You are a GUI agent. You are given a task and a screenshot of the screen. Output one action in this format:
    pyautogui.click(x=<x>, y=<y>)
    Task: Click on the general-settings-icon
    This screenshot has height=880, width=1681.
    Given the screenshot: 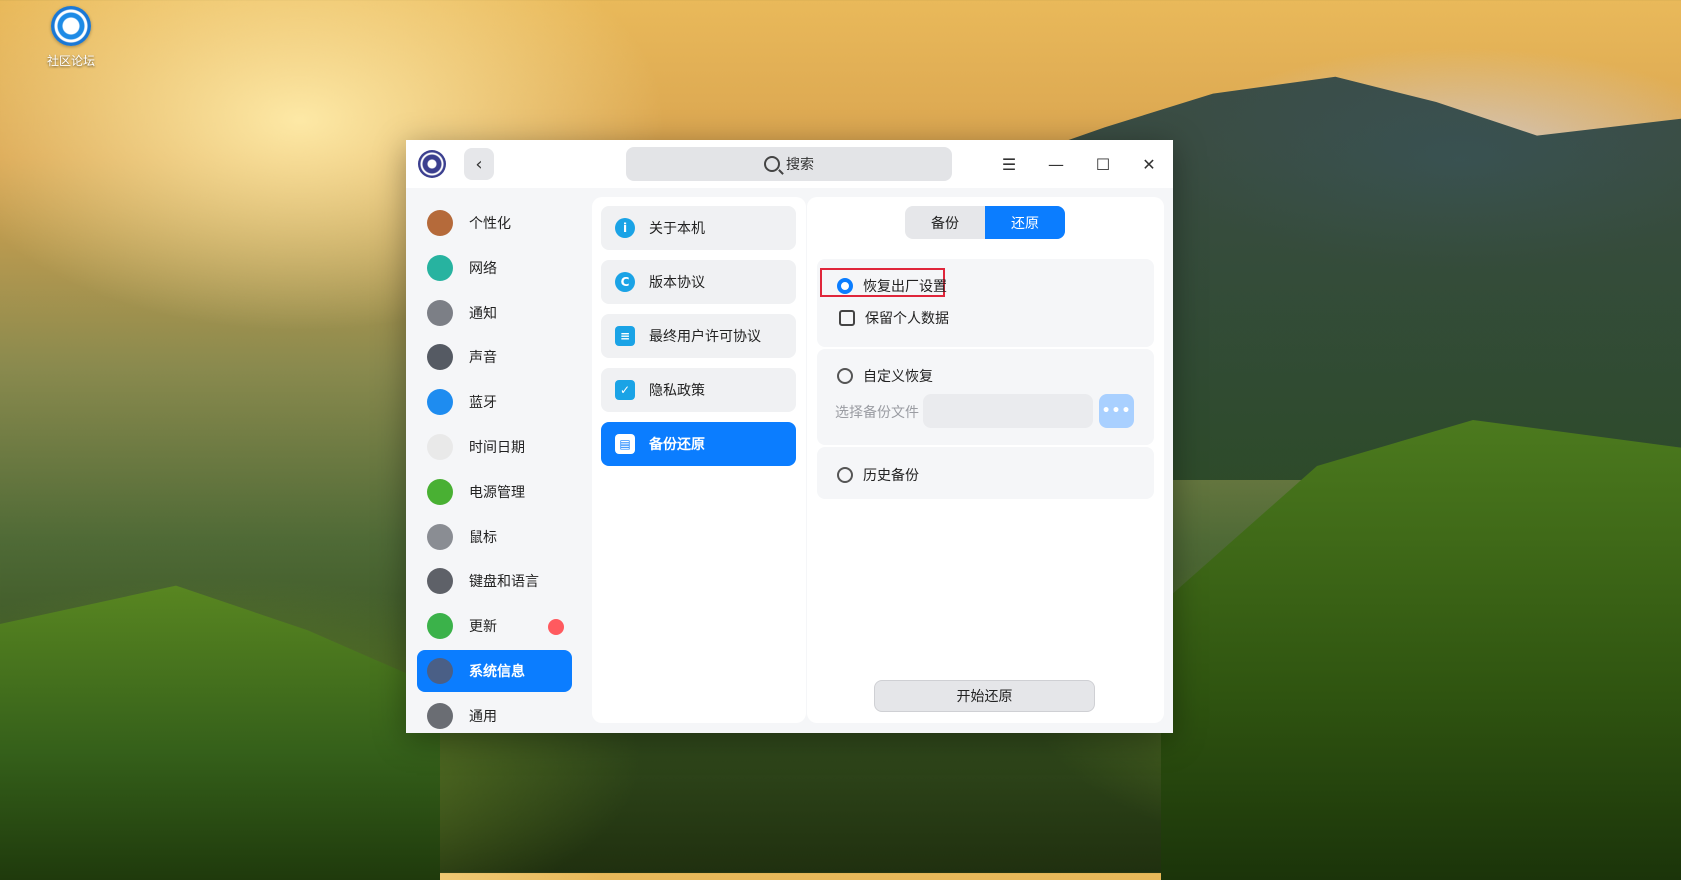 What is the action you would take?
    pyautogui.click(x=440, y=715)
    